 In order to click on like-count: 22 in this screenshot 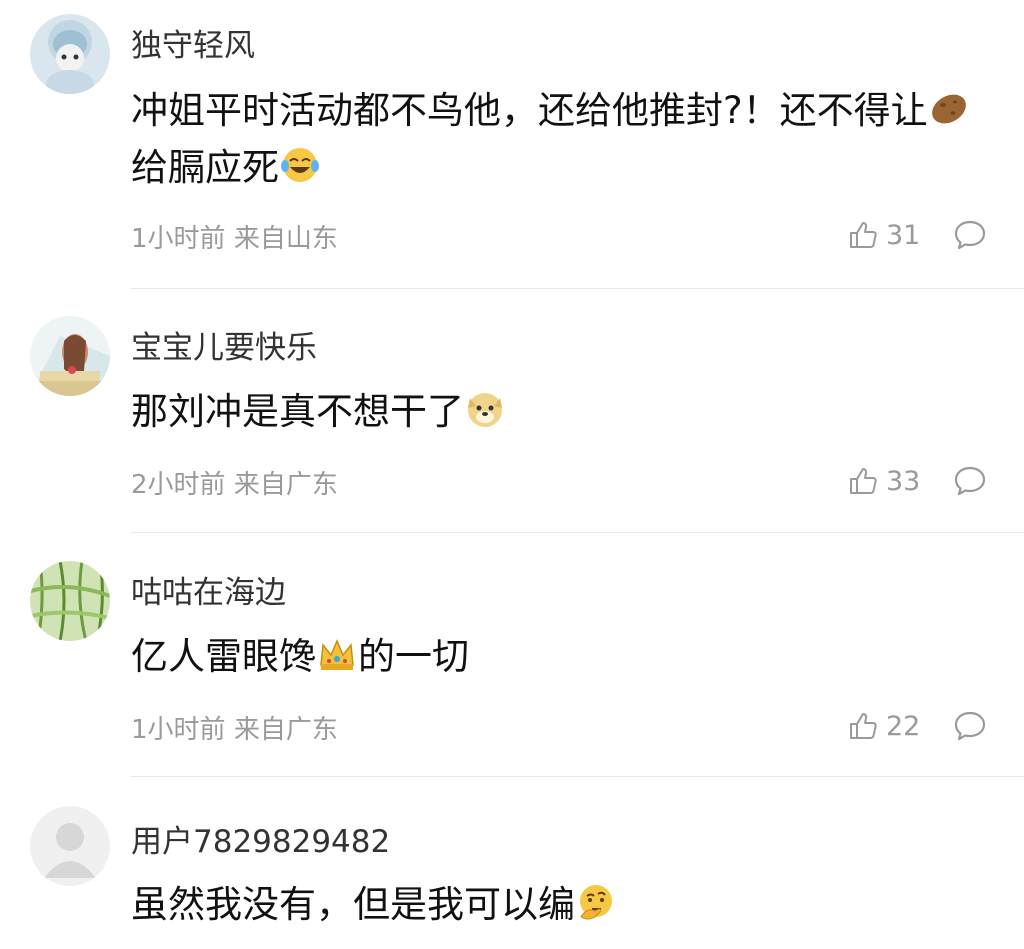, I will do `click(903, 726)`.